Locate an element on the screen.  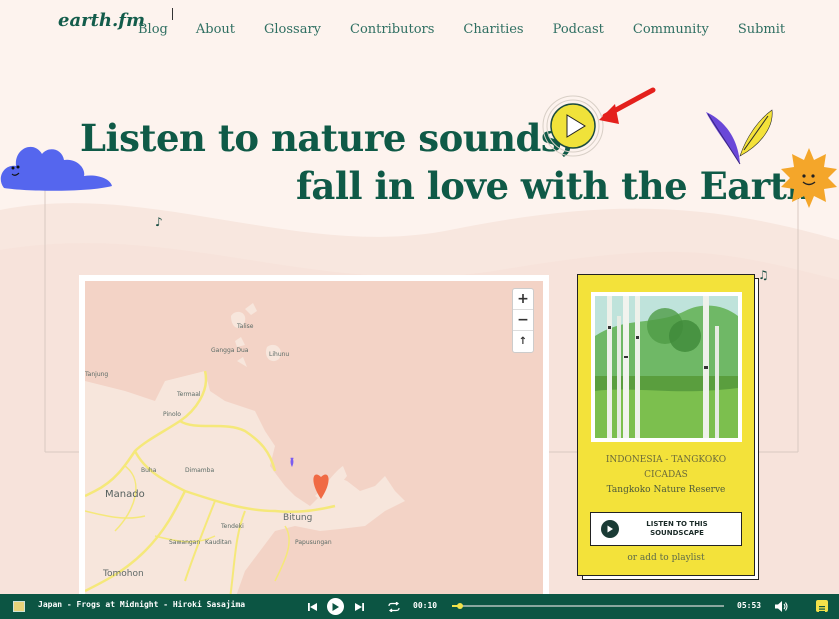
map-label: Tomohon is located at coordinates (123, 574).